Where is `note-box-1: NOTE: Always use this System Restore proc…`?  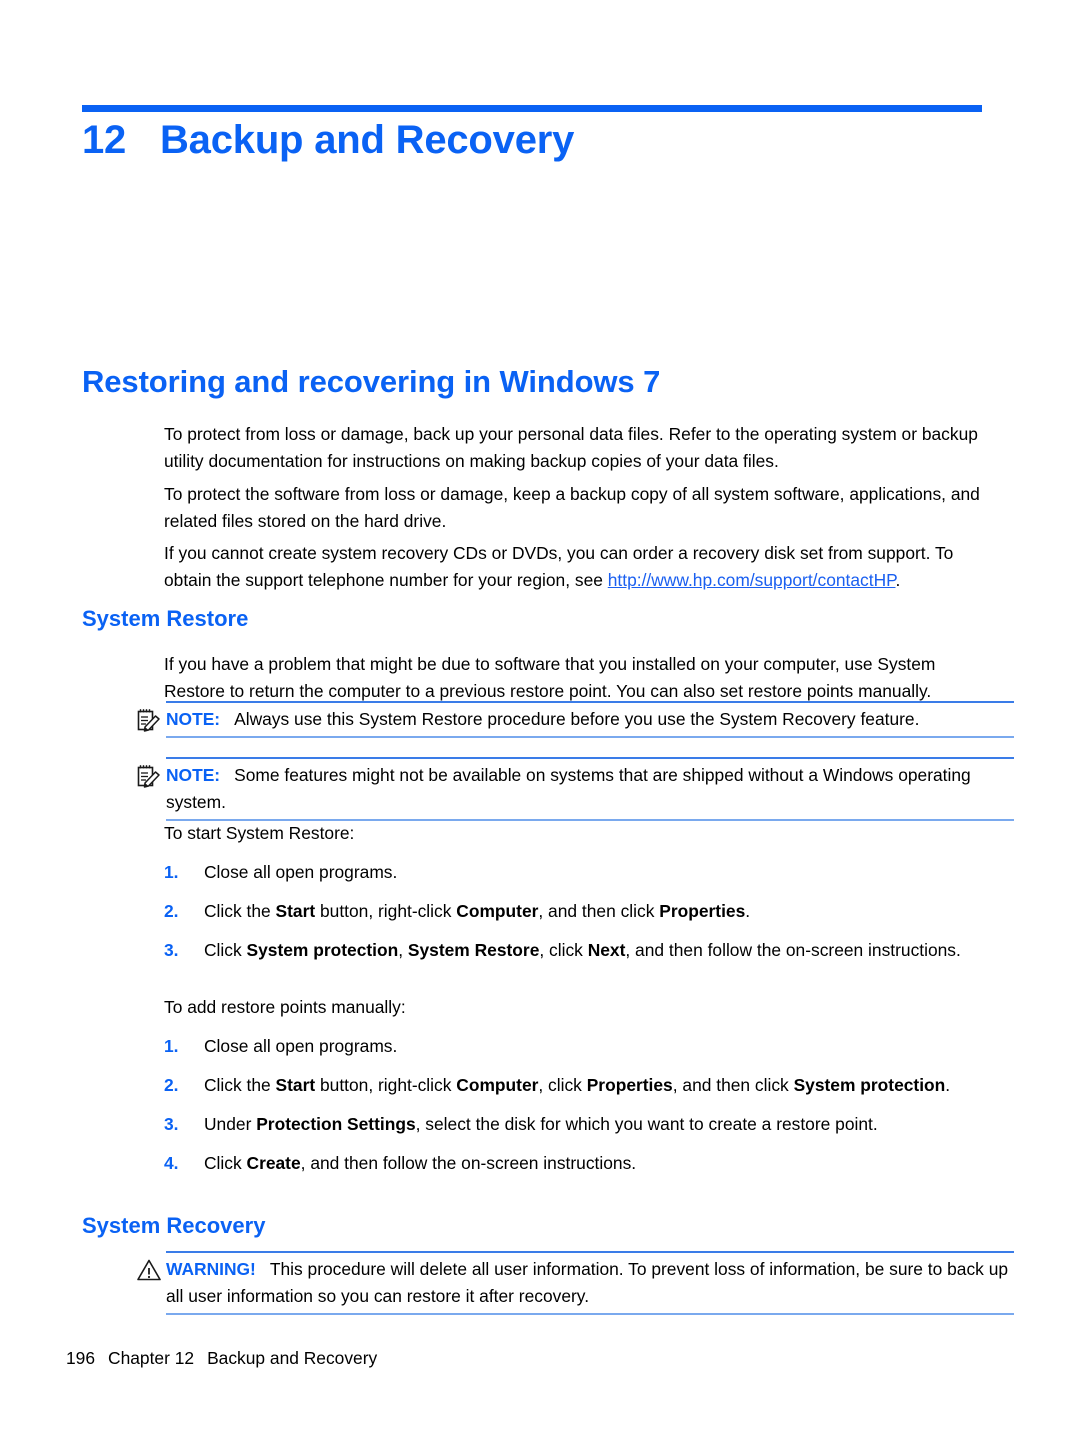
note-box-1: NOTE: Always use this System Restore proc… is located at coordinates (590, 719).